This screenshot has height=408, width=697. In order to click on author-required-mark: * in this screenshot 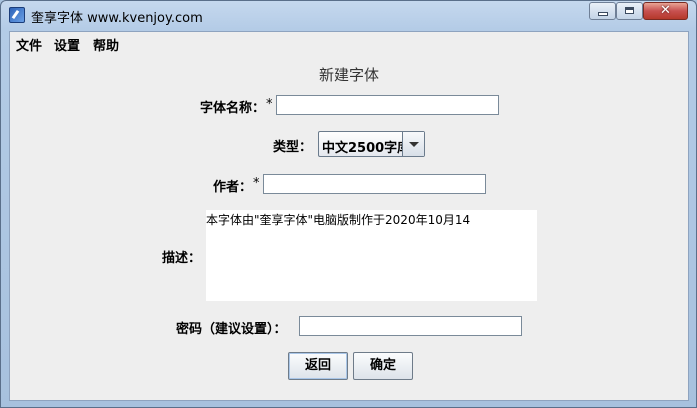, I will do `click(256, 183)`.